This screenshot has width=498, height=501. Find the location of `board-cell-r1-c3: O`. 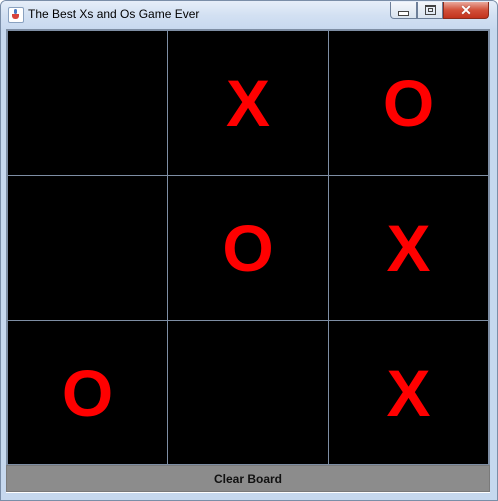

board-cell-r1-c3: O is located at coordinates (408, 103).